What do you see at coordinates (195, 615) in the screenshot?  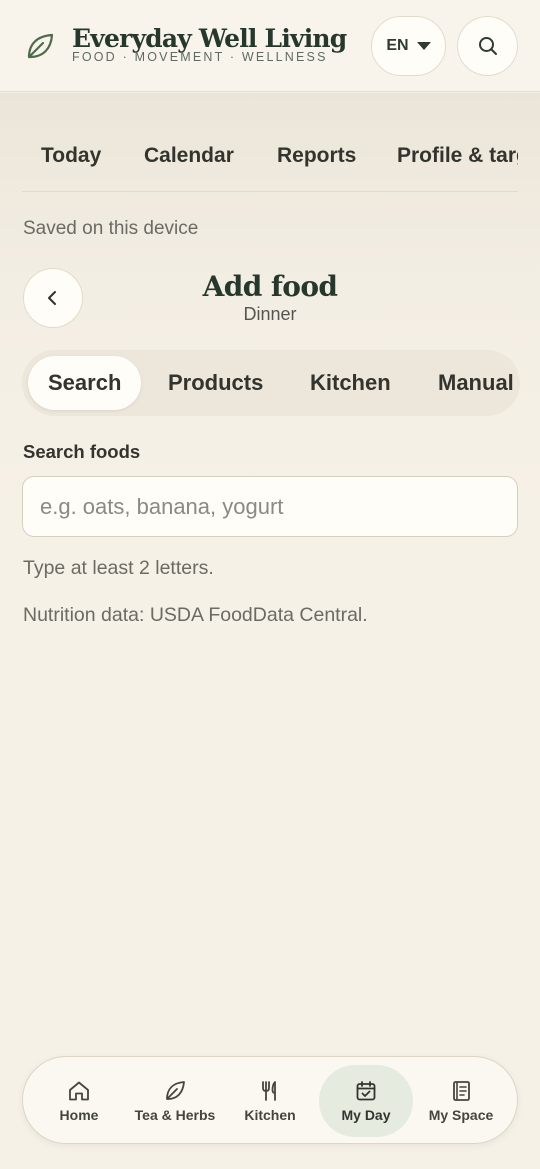 I see `nutrition-source-note: Nutrition data: USDA FoodData Central.` at bounding box center [195, 615].